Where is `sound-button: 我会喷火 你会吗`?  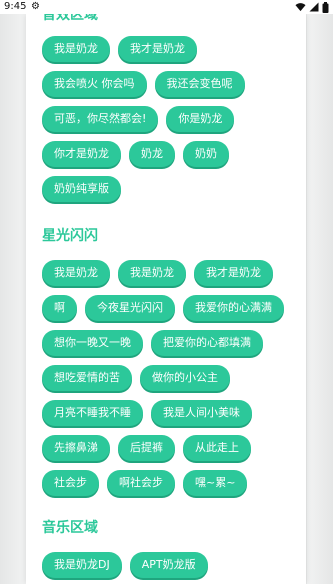 sound-button: 我会喷火 你会吗 is located at coordinates (94, 84).